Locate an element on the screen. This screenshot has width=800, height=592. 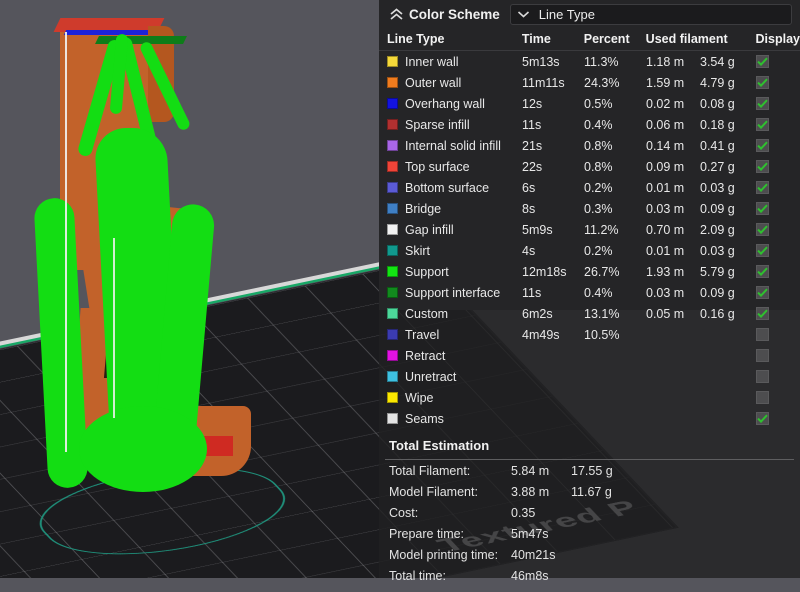
table-row: Seams is located at coordinates (589, 418).